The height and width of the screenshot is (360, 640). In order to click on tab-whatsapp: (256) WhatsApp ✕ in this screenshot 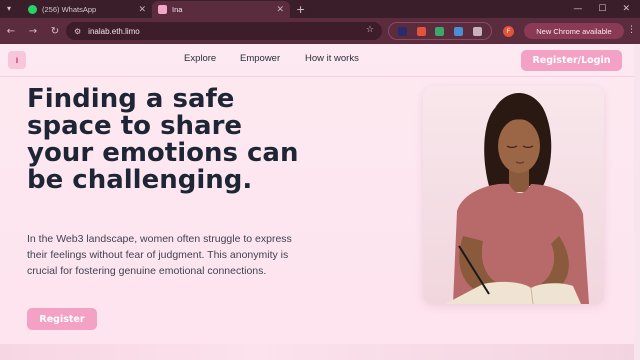, I will do `click(87, 9)`.